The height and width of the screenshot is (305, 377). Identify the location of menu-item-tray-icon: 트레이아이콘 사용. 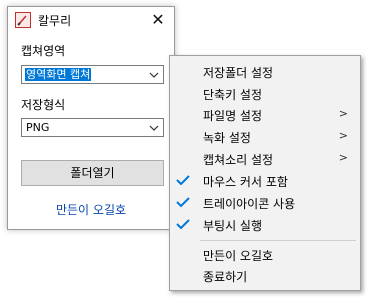
(265, 202).